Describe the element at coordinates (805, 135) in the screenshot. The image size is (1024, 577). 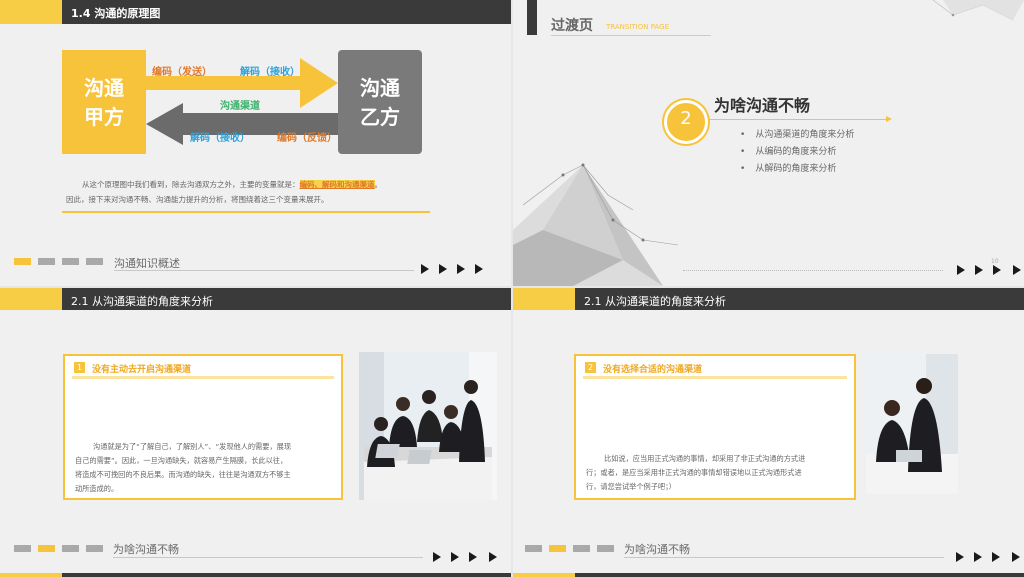
I see `bullet-item-text: 从沟通渠道的角度来分析` at that location.